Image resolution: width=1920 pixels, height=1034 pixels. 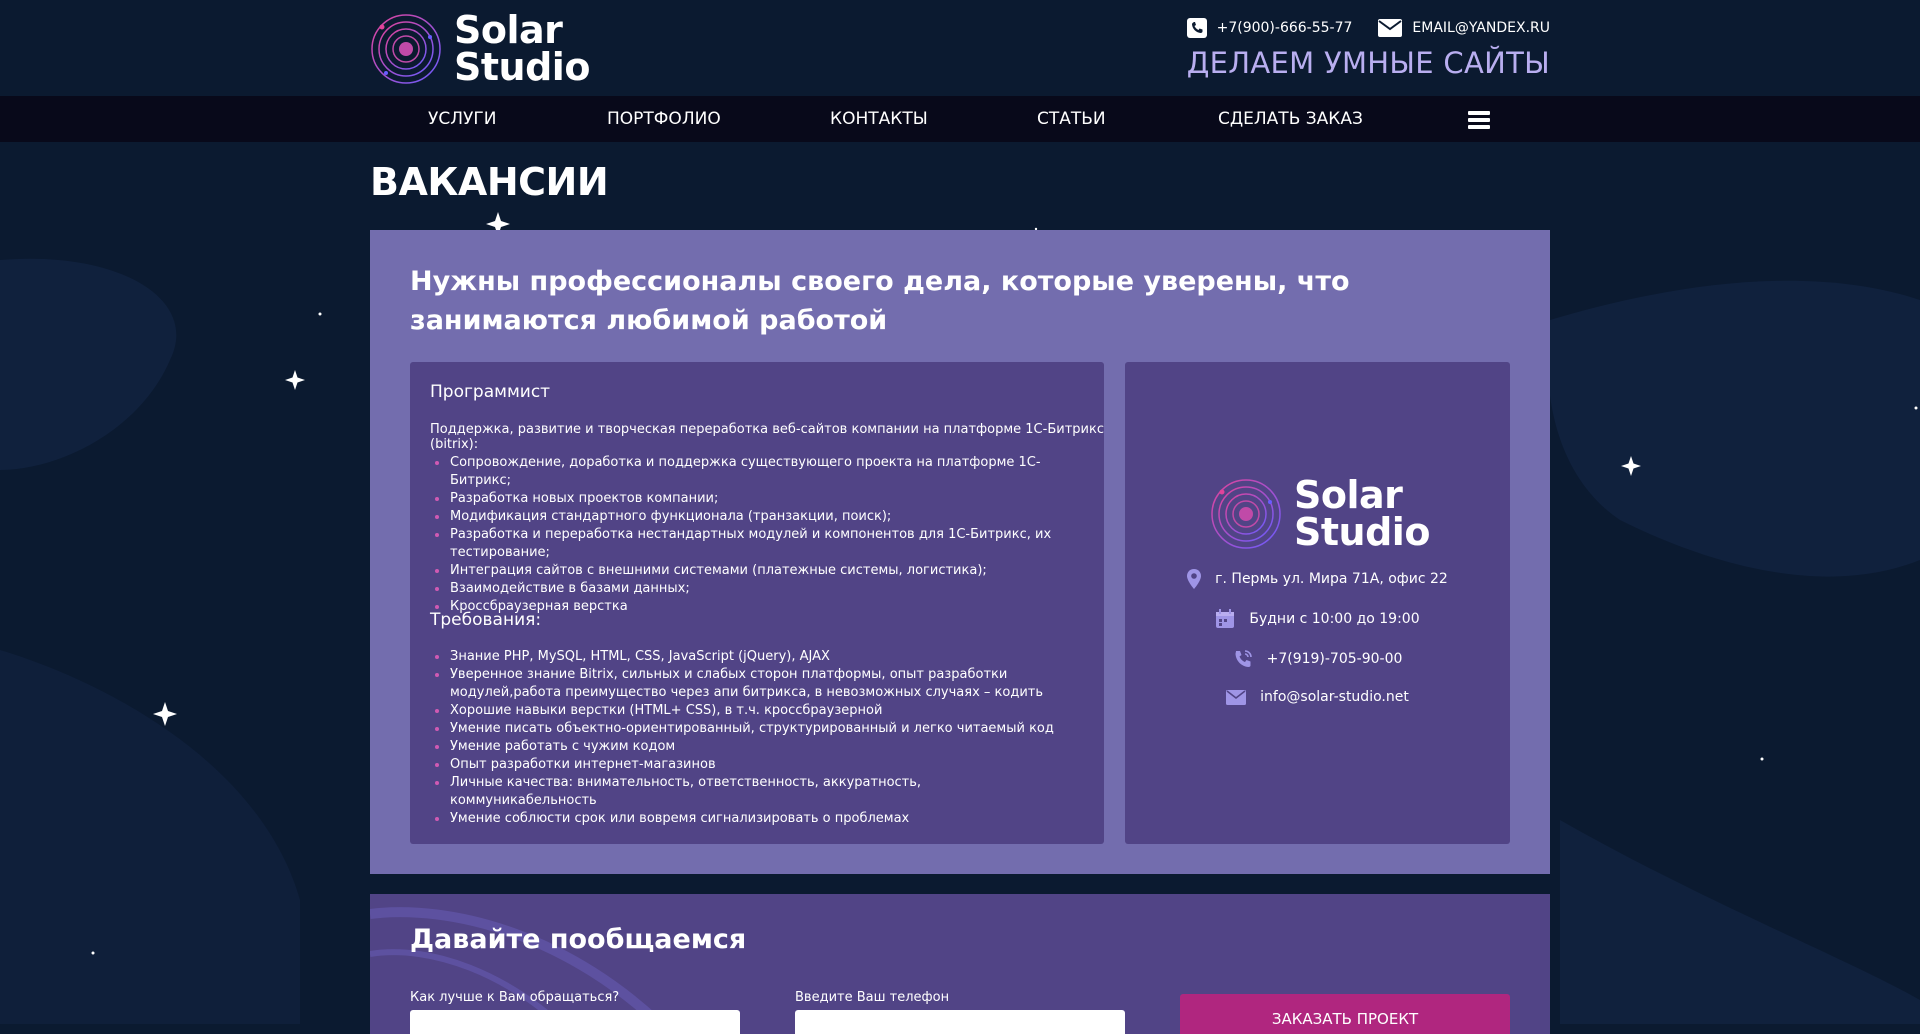 What do you see at coordinates (1479, 120) in the screenshot?
I see `hamburger-menu-icon` at bounding box center [1479, 120].